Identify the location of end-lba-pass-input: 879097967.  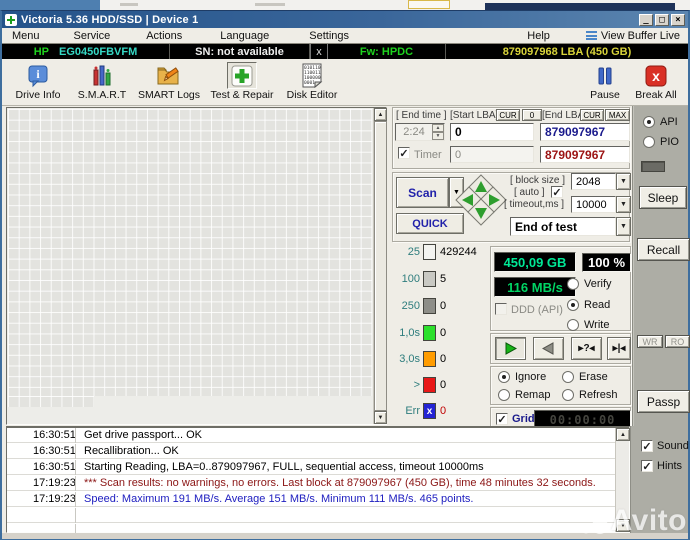
(585, 154).